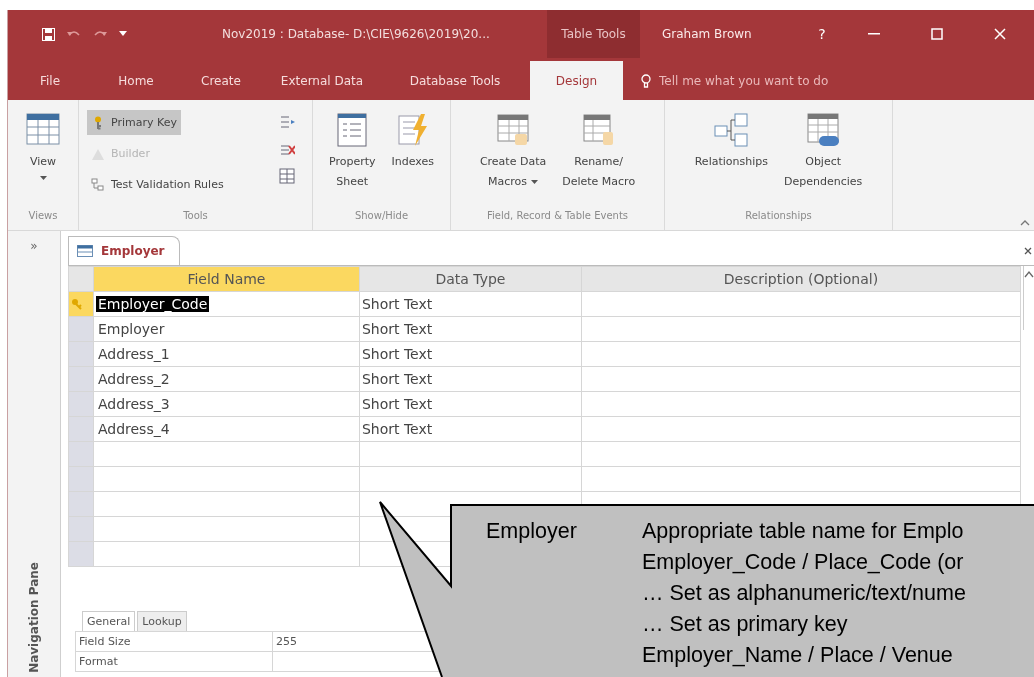  What do you see at coordinates (798, 655) in the screenshot?
I see `callout-text: Employer_Name / Place / Venue` at bounding box center [798, 655].